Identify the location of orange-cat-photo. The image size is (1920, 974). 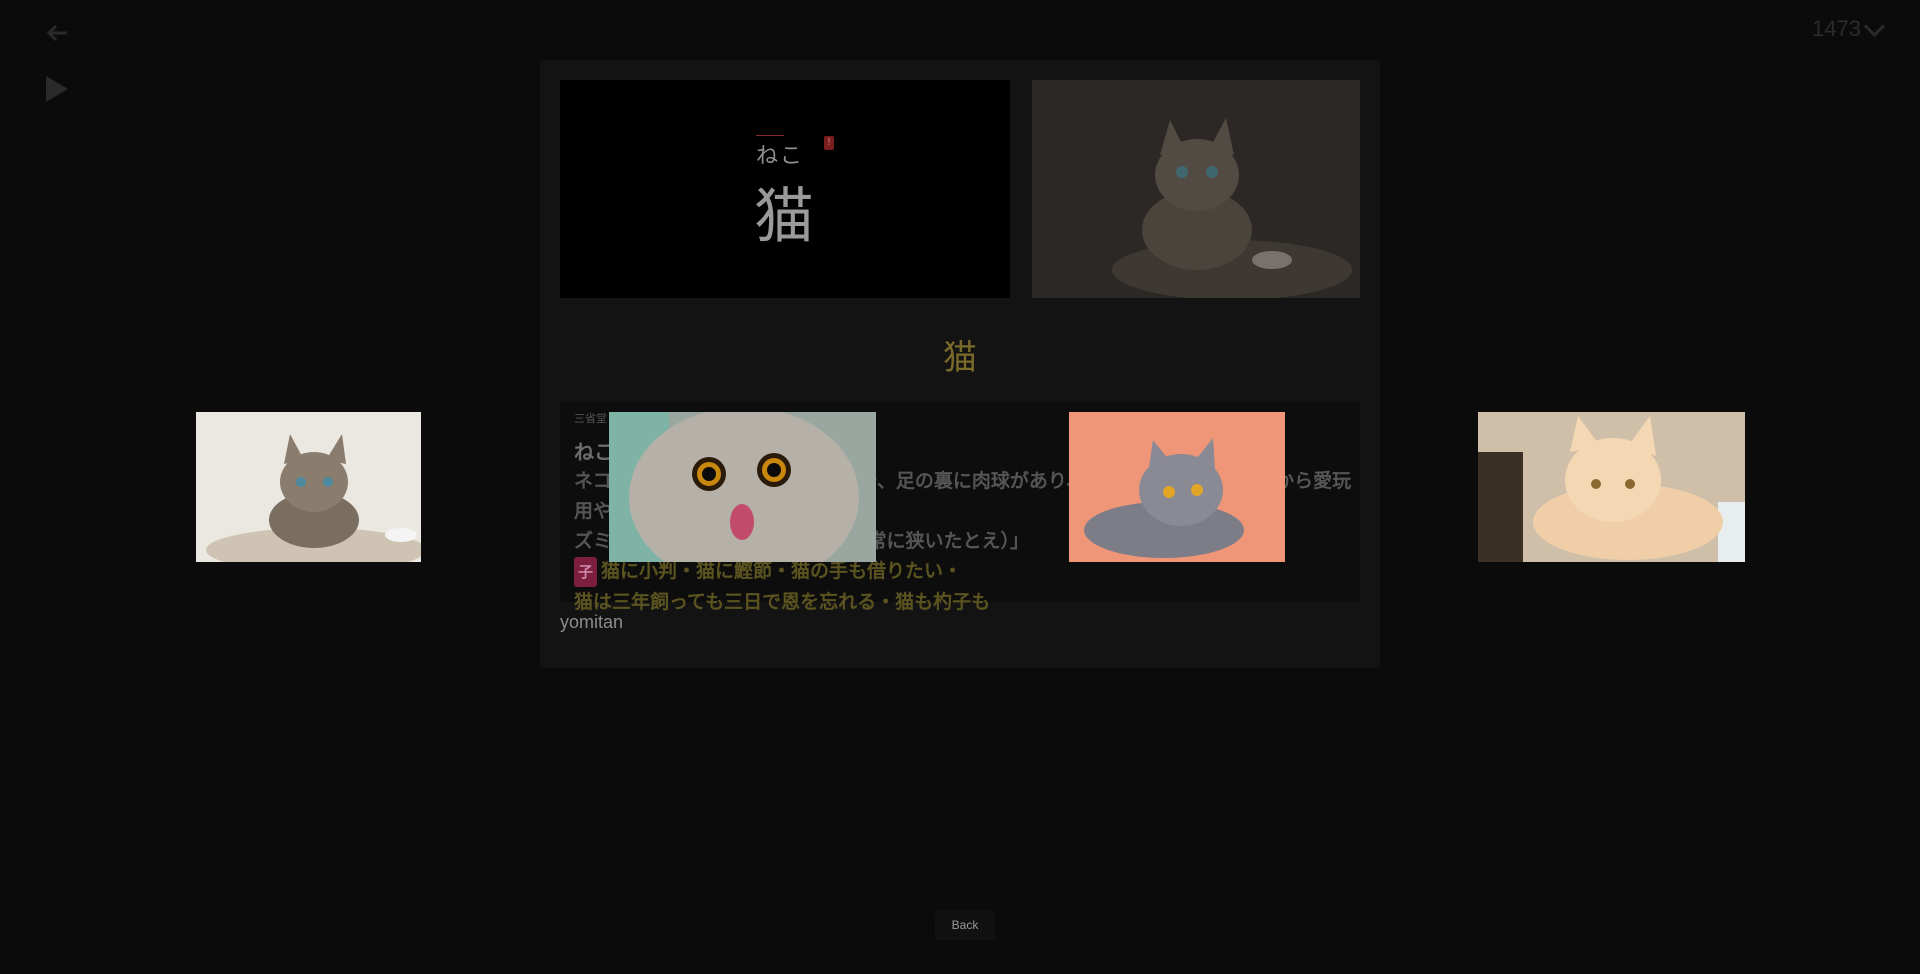
(1611, 487).